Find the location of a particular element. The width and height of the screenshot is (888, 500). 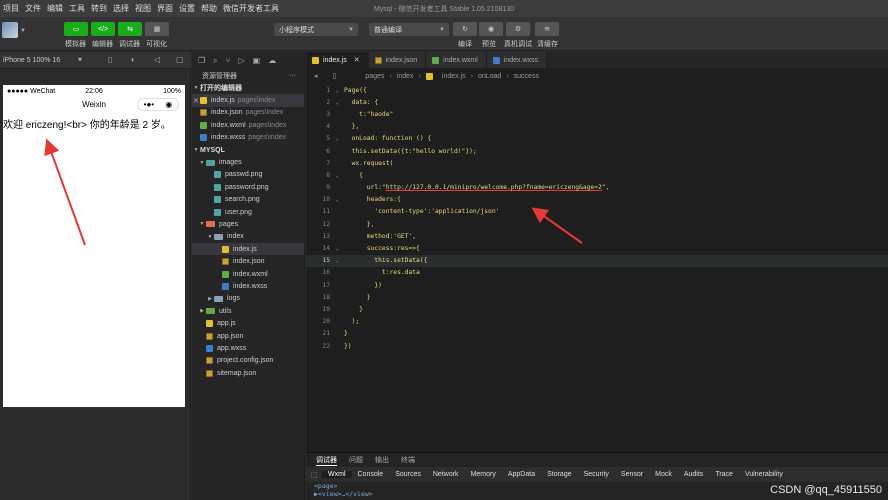

panel-audits: Audits is located at coordinates (693, 474).